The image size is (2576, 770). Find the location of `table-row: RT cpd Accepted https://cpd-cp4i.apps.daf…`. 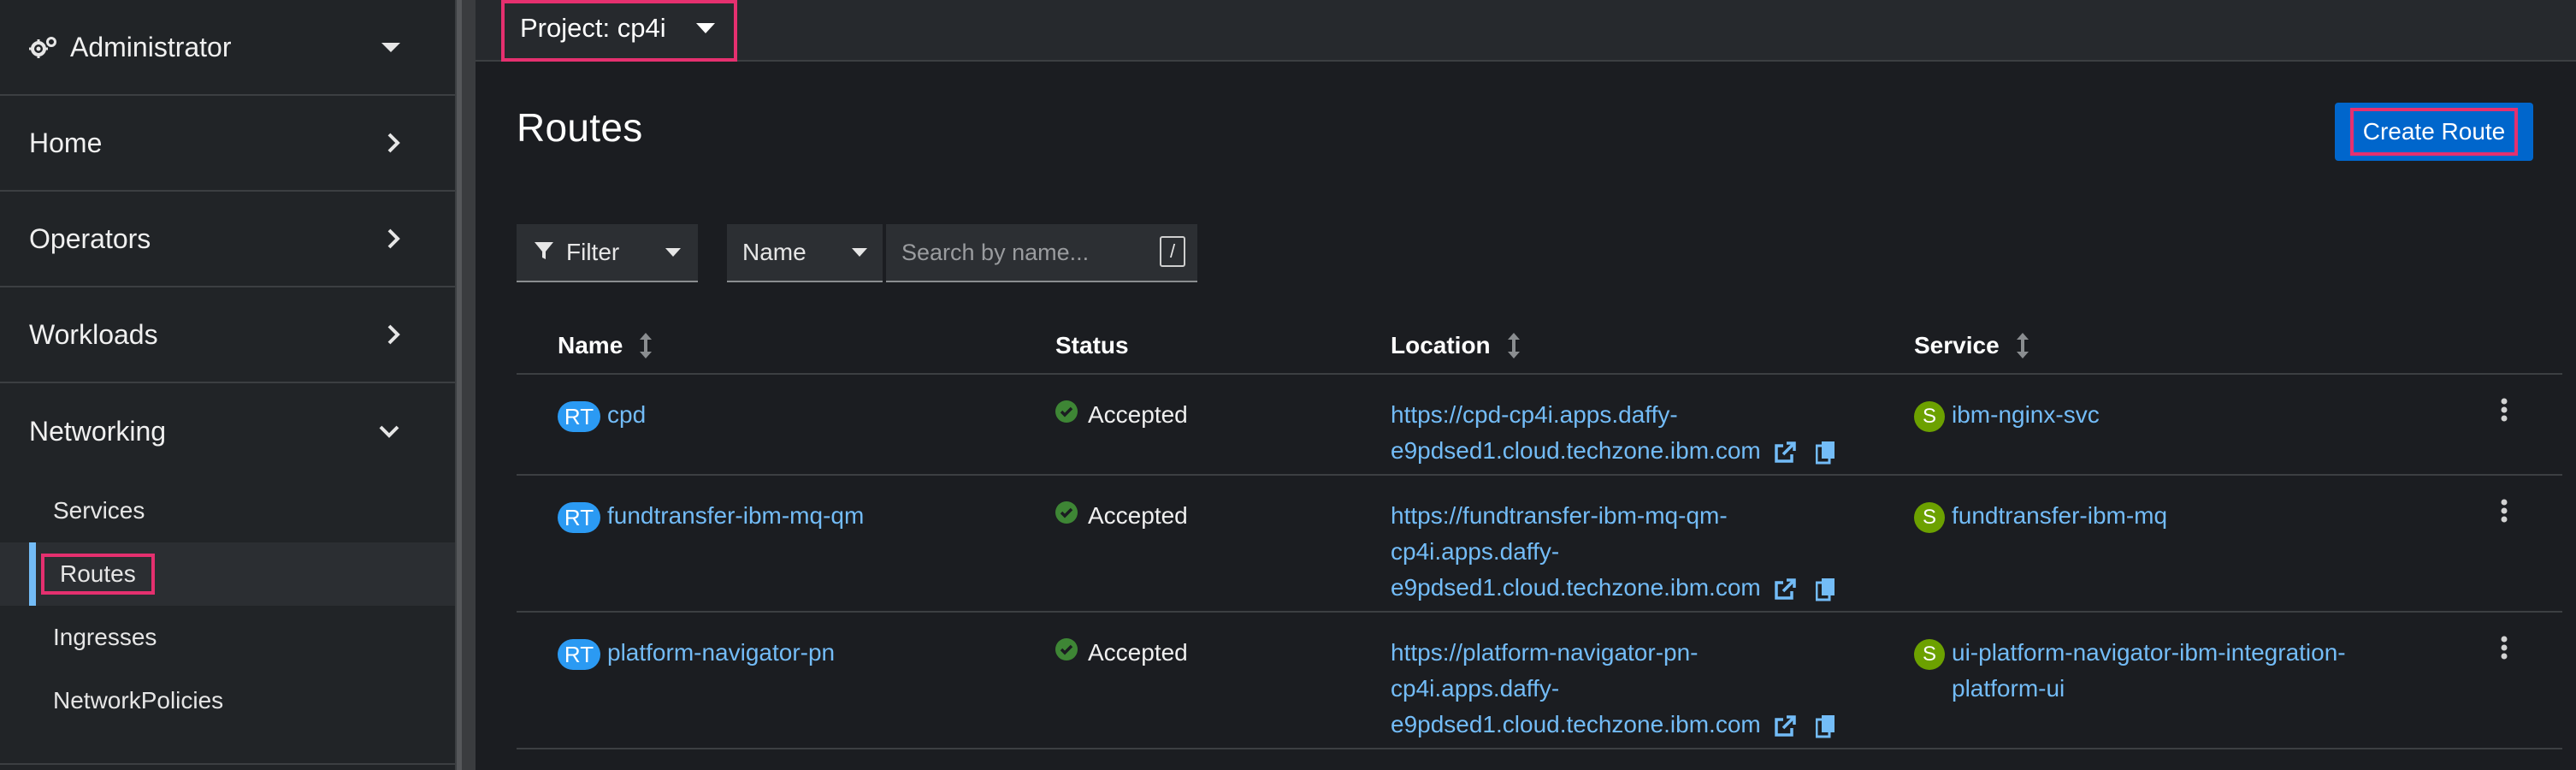

table-row: RT cpd Accepted https://cpd-cp4i.apps.daf… is located at coordinates (1539, 425).